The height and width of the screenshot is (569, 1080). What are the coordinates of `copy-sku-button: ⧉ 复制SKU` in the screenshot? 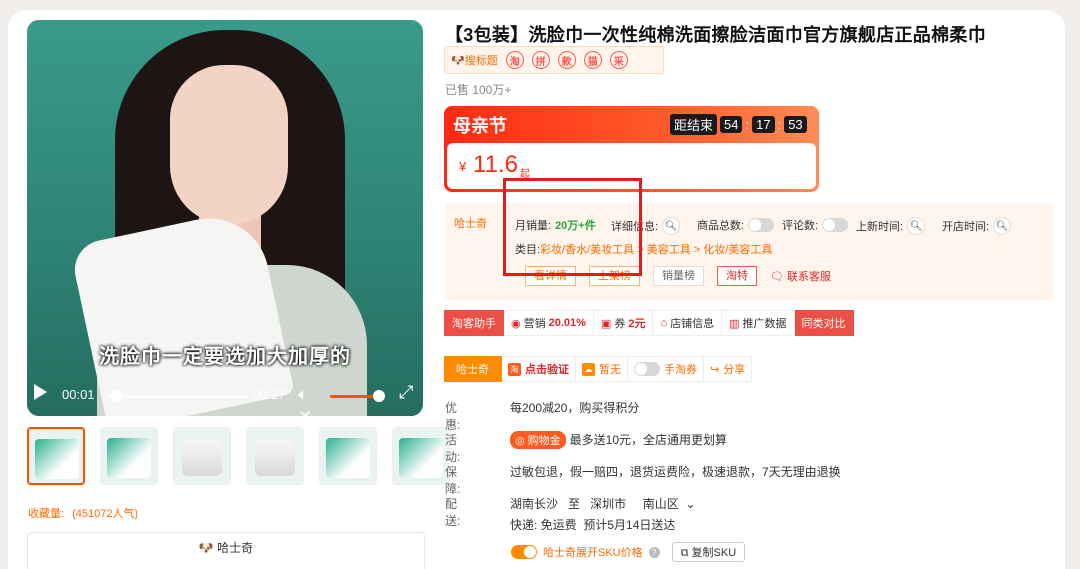 It's located at (708, 552).